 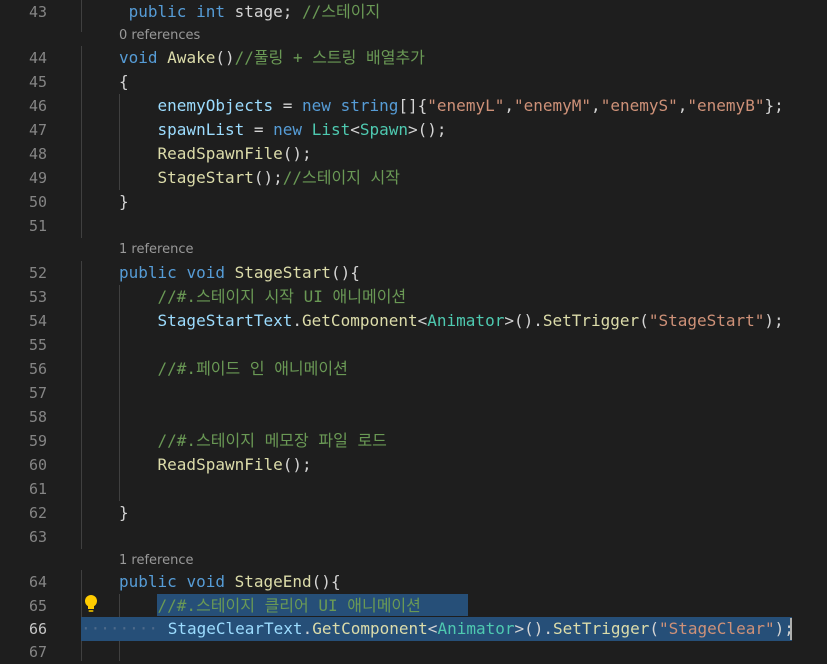 I want to click on code-token: }, so click(x=124, y=201).